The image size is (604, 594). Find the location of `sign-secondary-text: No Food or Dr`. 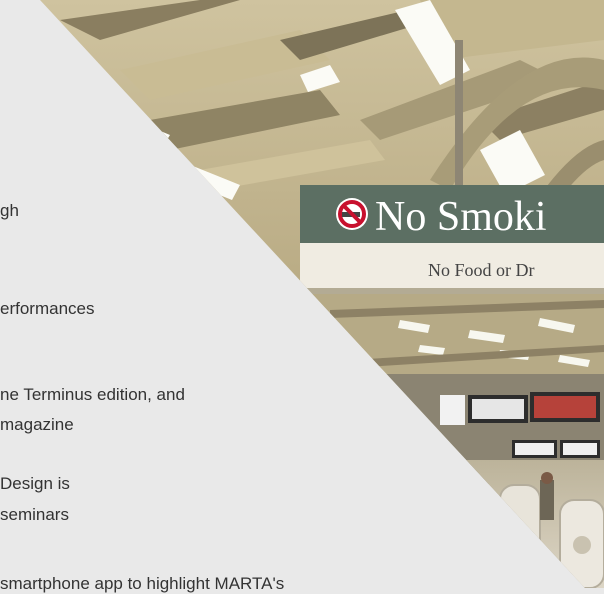

sign-secondary-text: No Food or Dr is located at coordinates (481, 270).